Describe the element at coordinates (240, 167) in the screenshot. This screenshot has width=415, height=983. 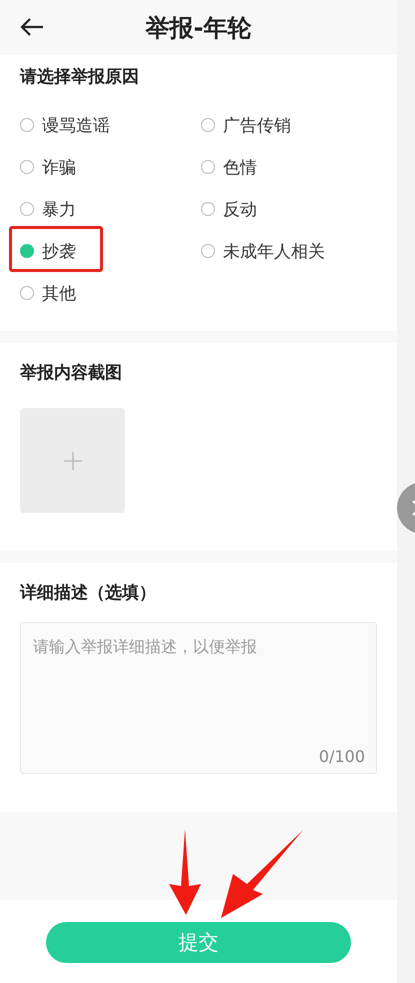
I see `option-label: 色情` at that location.